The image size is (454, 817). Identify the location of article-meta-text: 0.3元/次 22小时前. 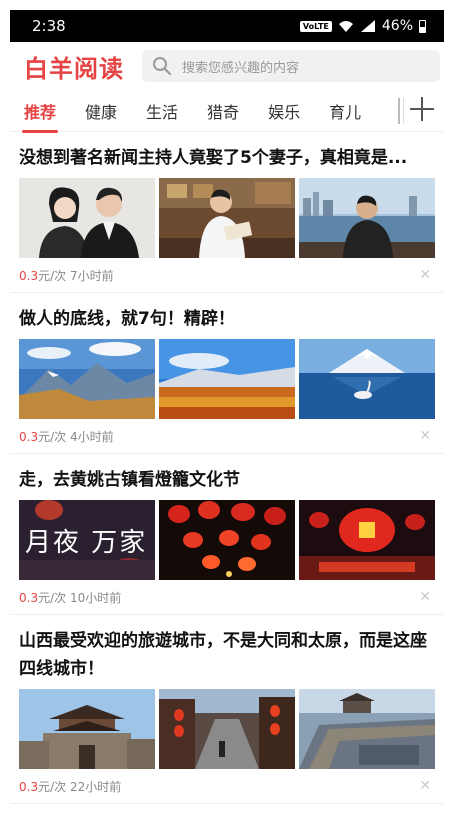
(70, 786).